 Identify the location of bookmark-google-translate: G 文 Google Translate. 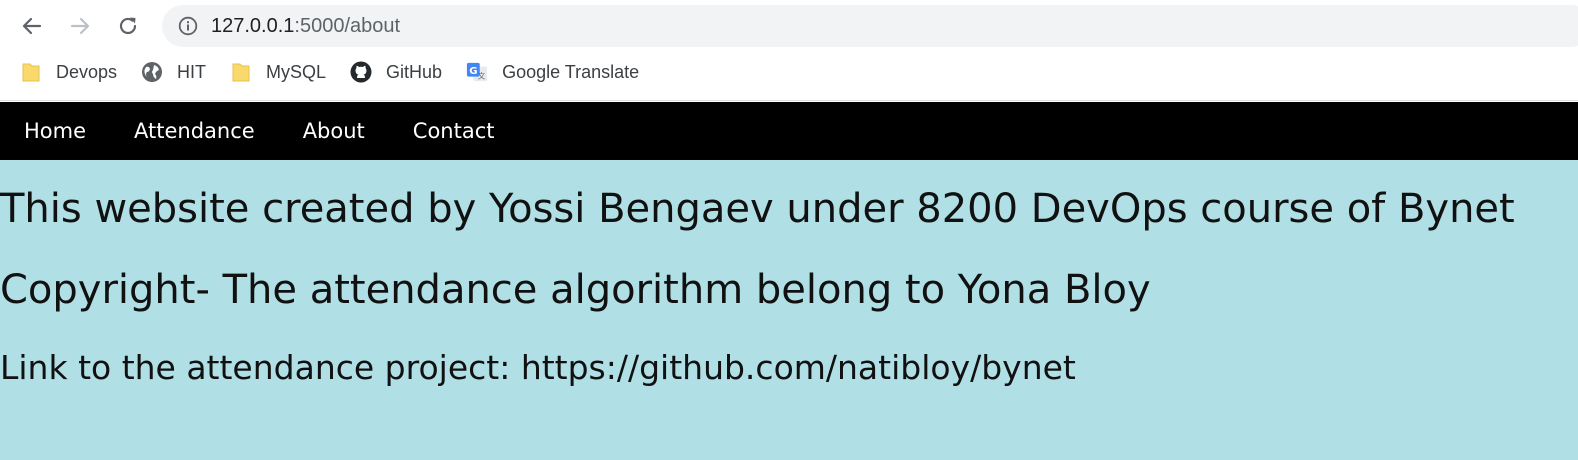
(552, 72).